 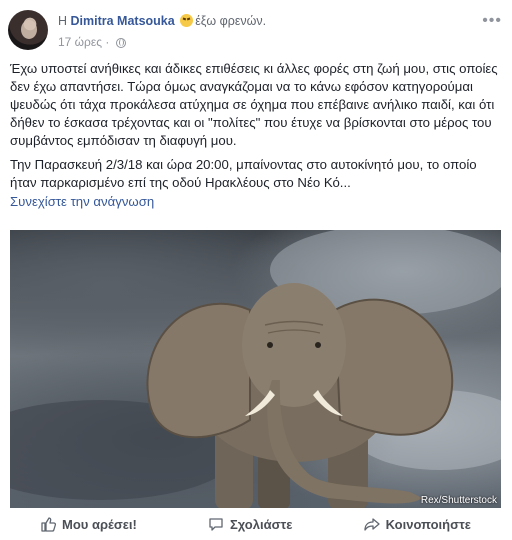 I want to click on photo-credit: Rex/Shutterstock, so click(x=458, y=500).